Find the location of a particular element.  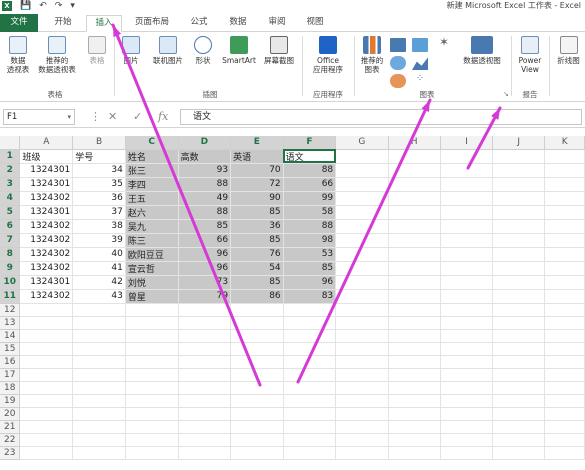

recommended-charts-button: 推荐的 图表 is located at coordinates (372, 55).